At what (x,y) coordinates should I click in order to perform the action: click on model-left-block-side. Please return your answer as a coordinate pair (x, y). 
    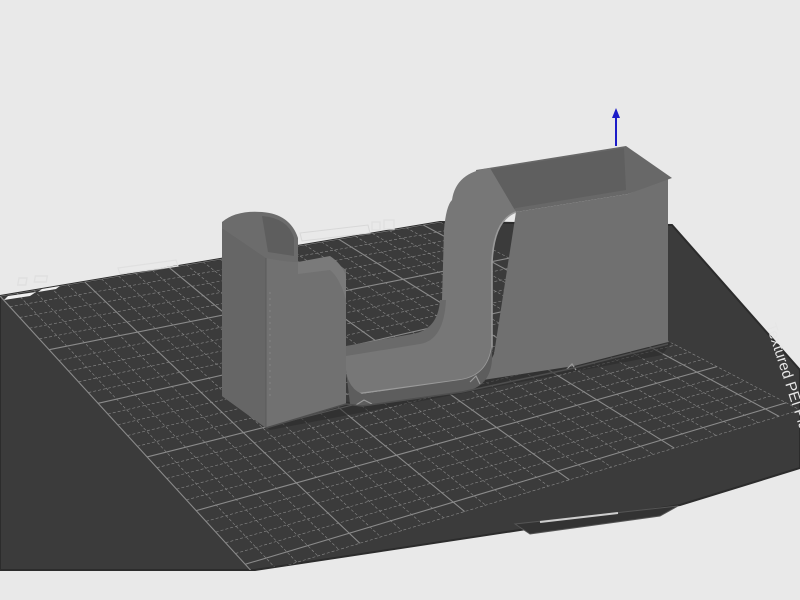
    Looking at the image, I should click on (244, 328).